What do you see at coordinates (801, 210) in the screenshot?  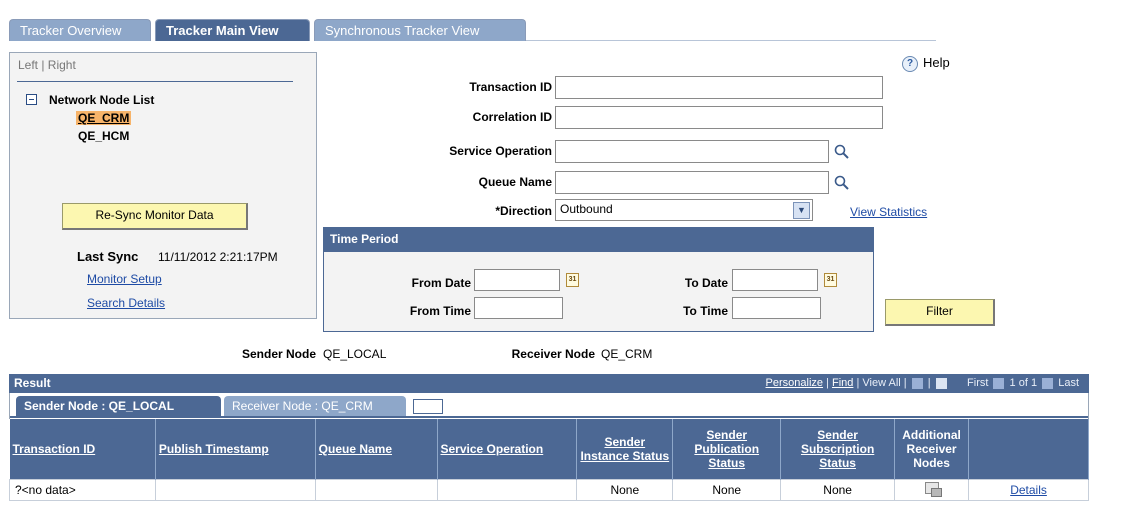 I see `chevron-down-icon: ▼` at bounding box center [801, 210].